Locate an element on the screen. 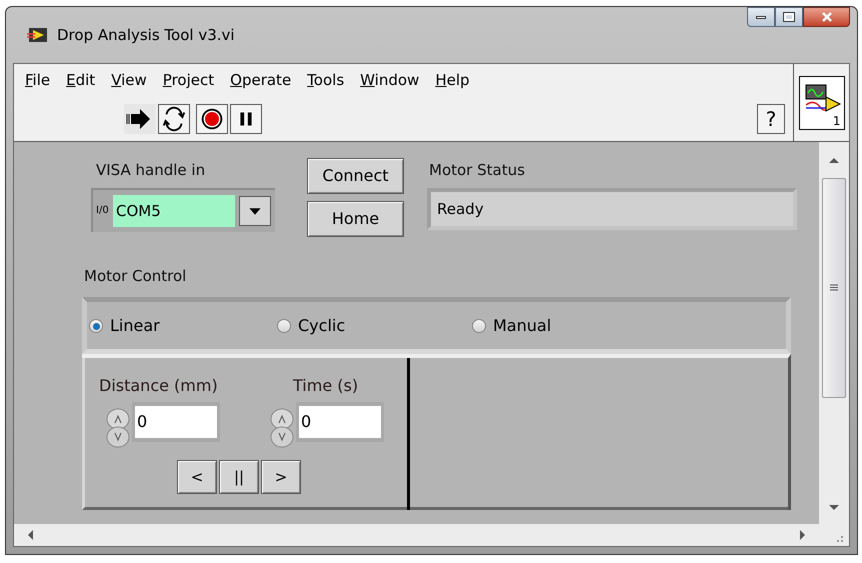  field-label: Time (s) is located at coordinates (325, 386).